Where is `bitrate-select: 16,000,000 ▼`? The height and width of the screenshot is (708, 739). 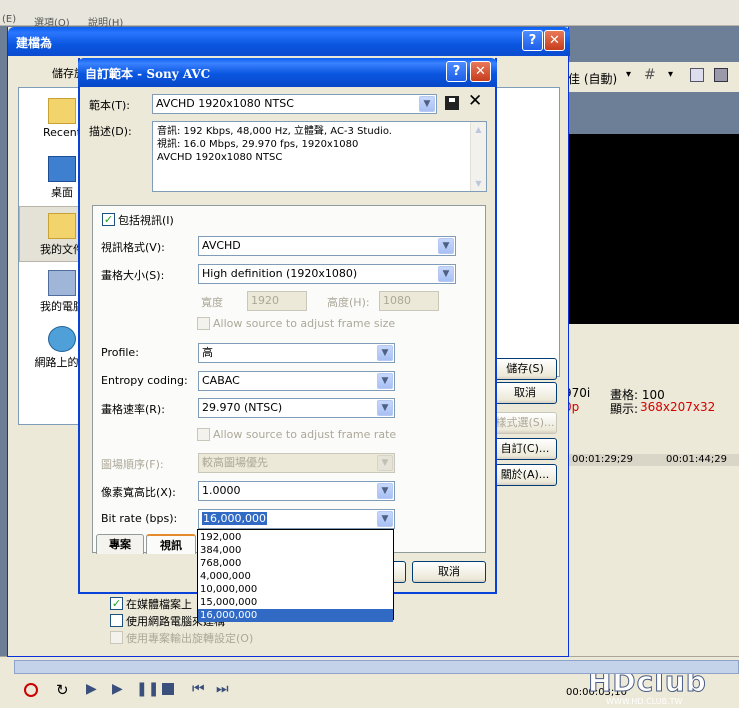
bitrate-select: 16,000,000 ▼ is located at coordinates (296, 519).